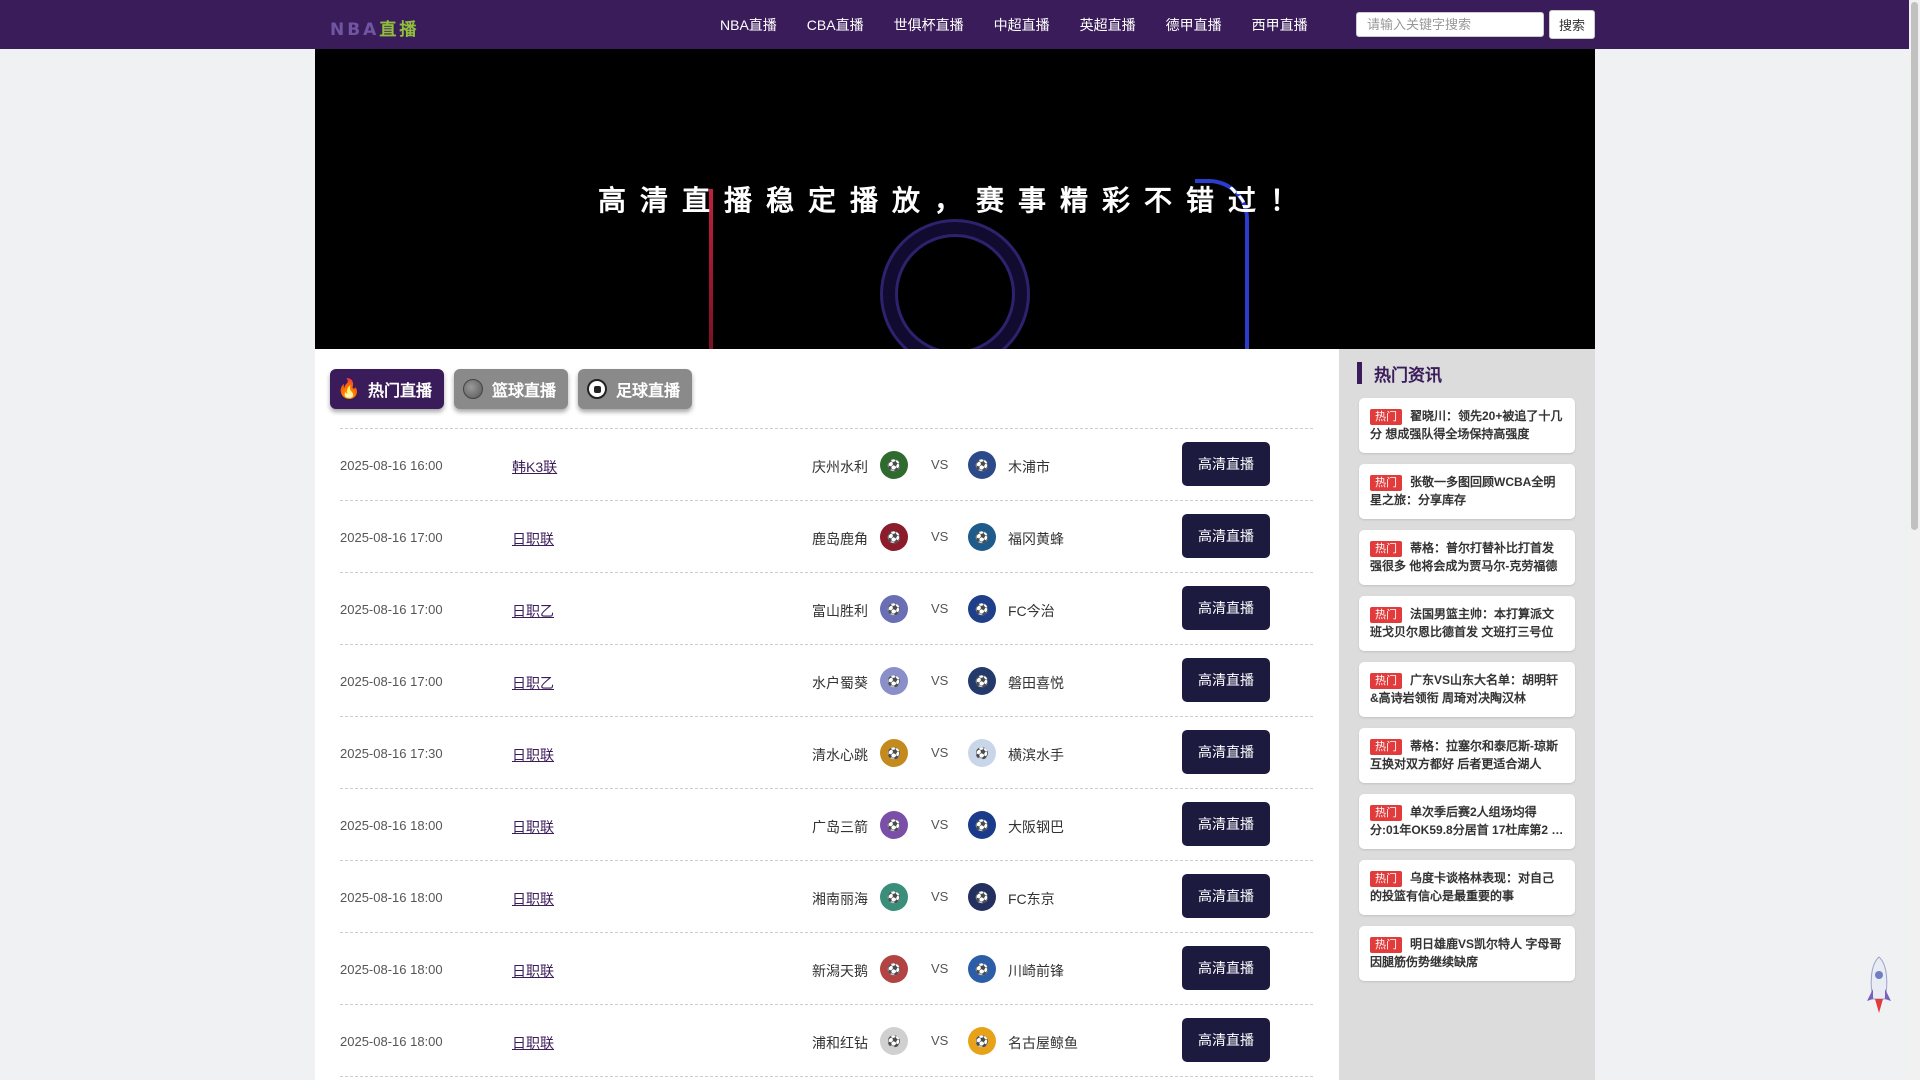 The width and height of the screenshot is (1920, 1080). Describe the element at coordinates (1467, 755) in the screenshot. I see `news-item: 热门 蒂格：拉塞尔和泰厄斯-琼斯互换对双方都好 后者更适合湖人` at that location.